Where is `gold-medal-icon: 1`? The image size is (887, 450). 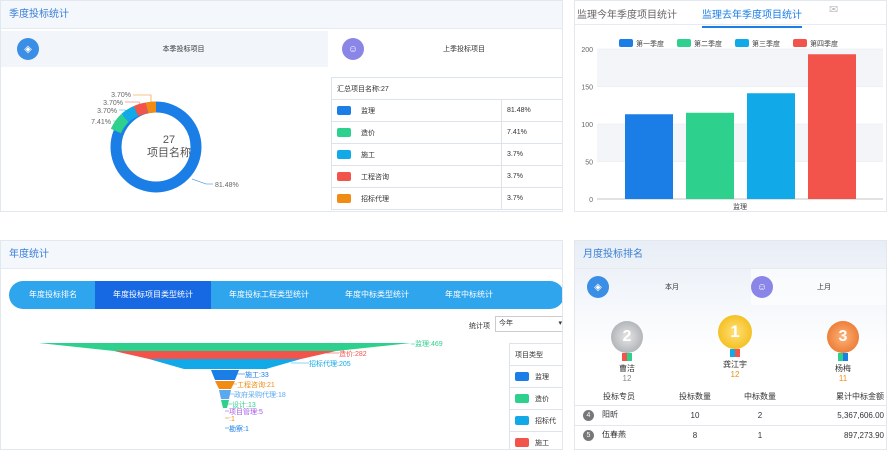
gold-medal-icon: 1 is located at coordinates (735, 332).